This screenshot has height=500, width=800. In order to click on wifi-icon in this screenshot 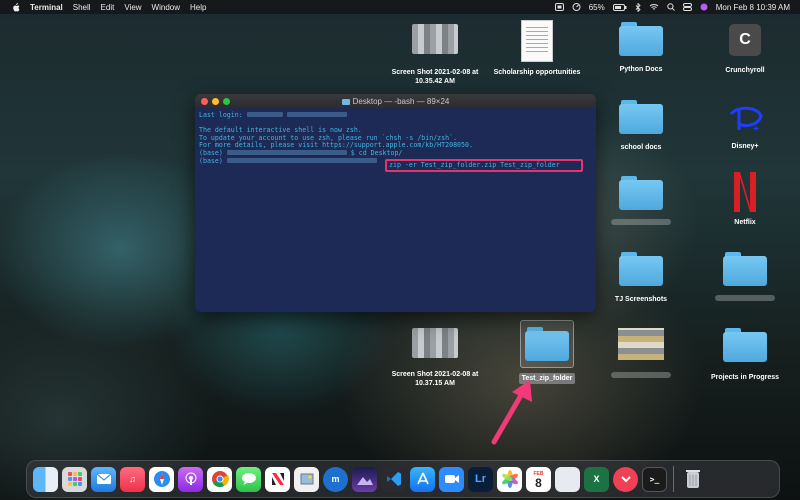, I will do `click(654, 7)`.